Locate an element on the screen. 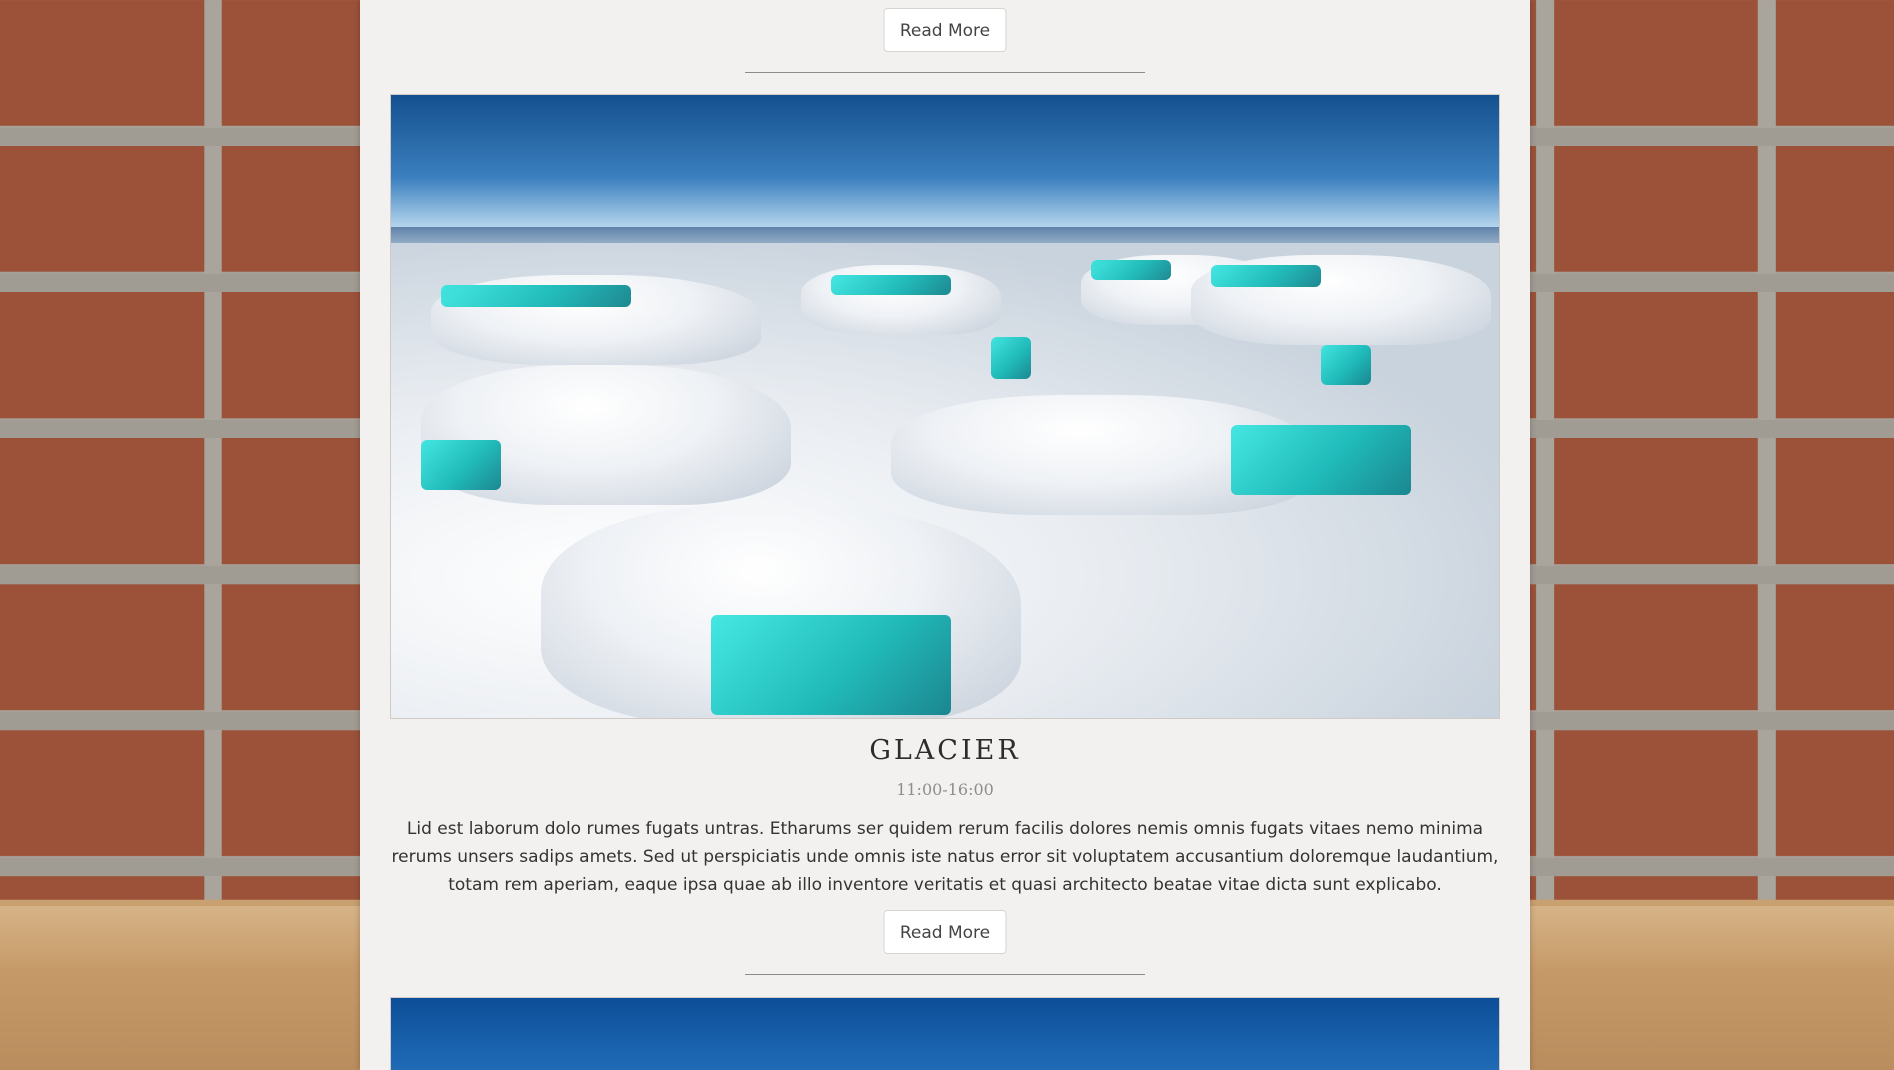 Image resolution: width=1894 pixels, height=1070 pixels. post-time: 11:00-16:00 is located at coordinates (945, 789).